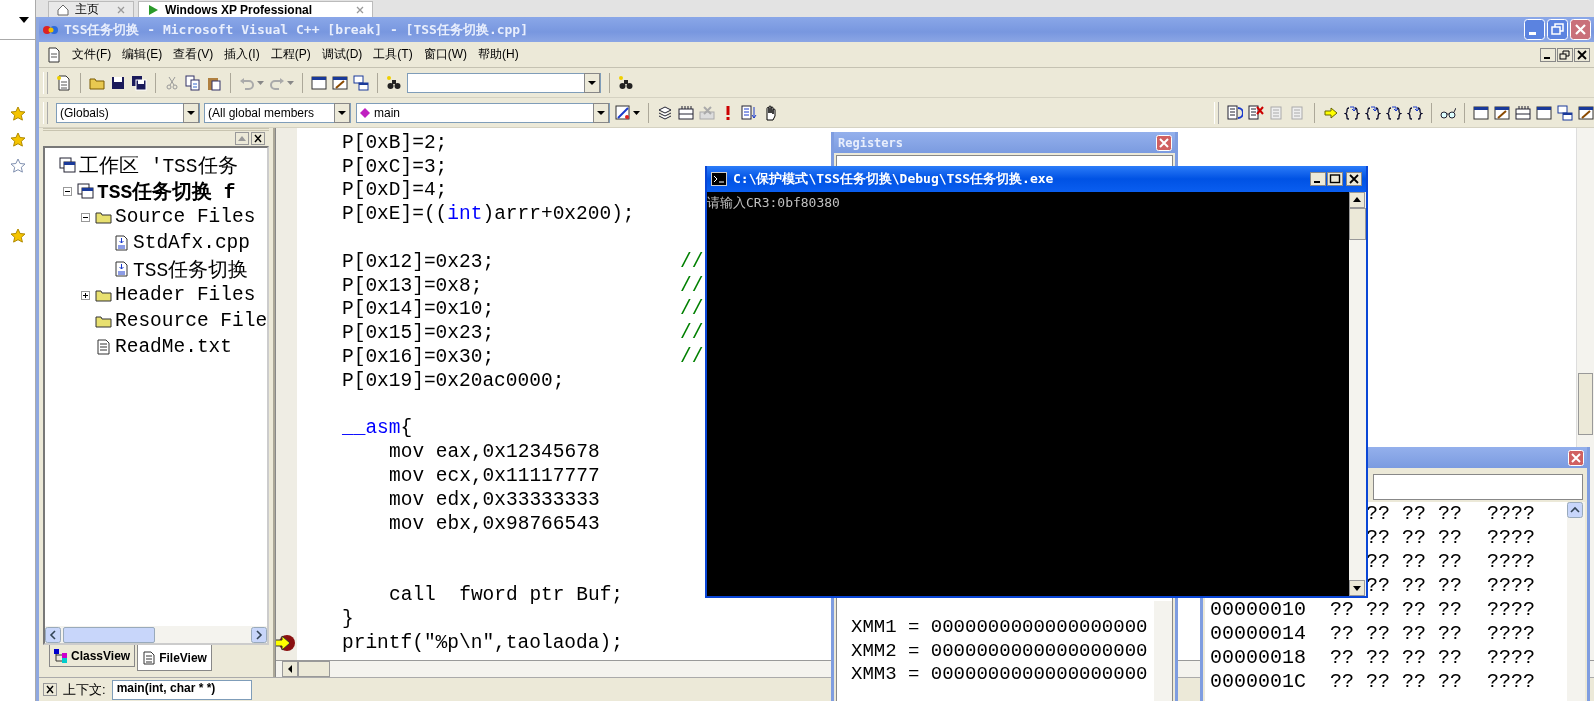 The image size is (1594, 701). What do you see at coordinates (166, 191) in the screenshot?
I see `tree-item: TSS任务切换 f` at bounding box center [166, 191].